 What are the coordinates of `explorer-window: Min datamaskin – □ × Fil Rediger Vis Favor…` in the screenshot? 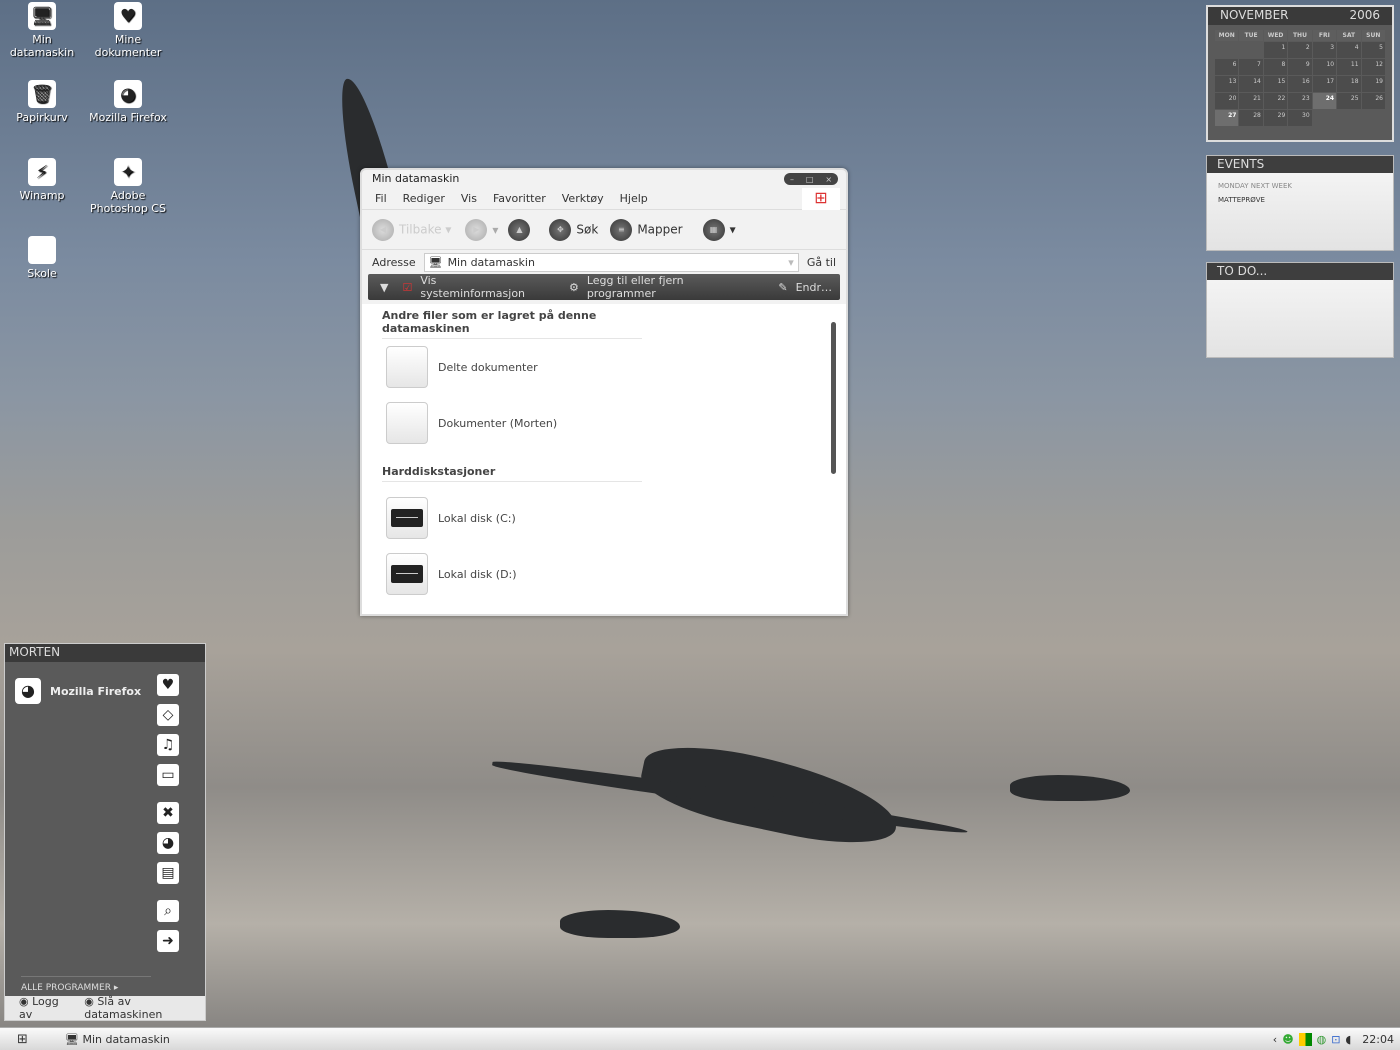 It's located at (604, 392).